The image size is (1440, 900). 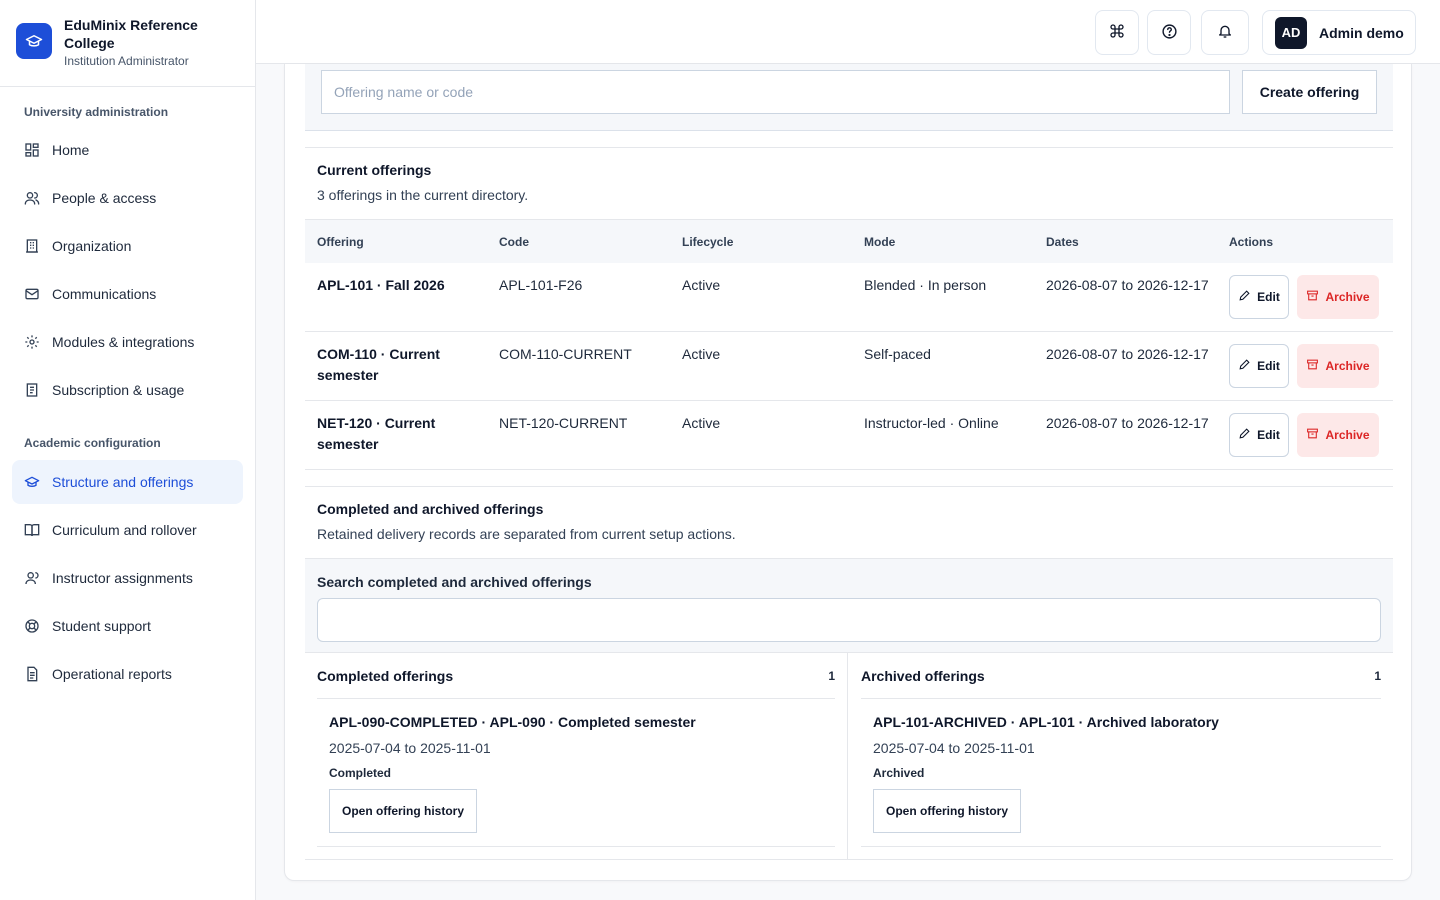 I want to click on retained-offerings-title: Completed and archived offerings, so click(x=430, y=509).